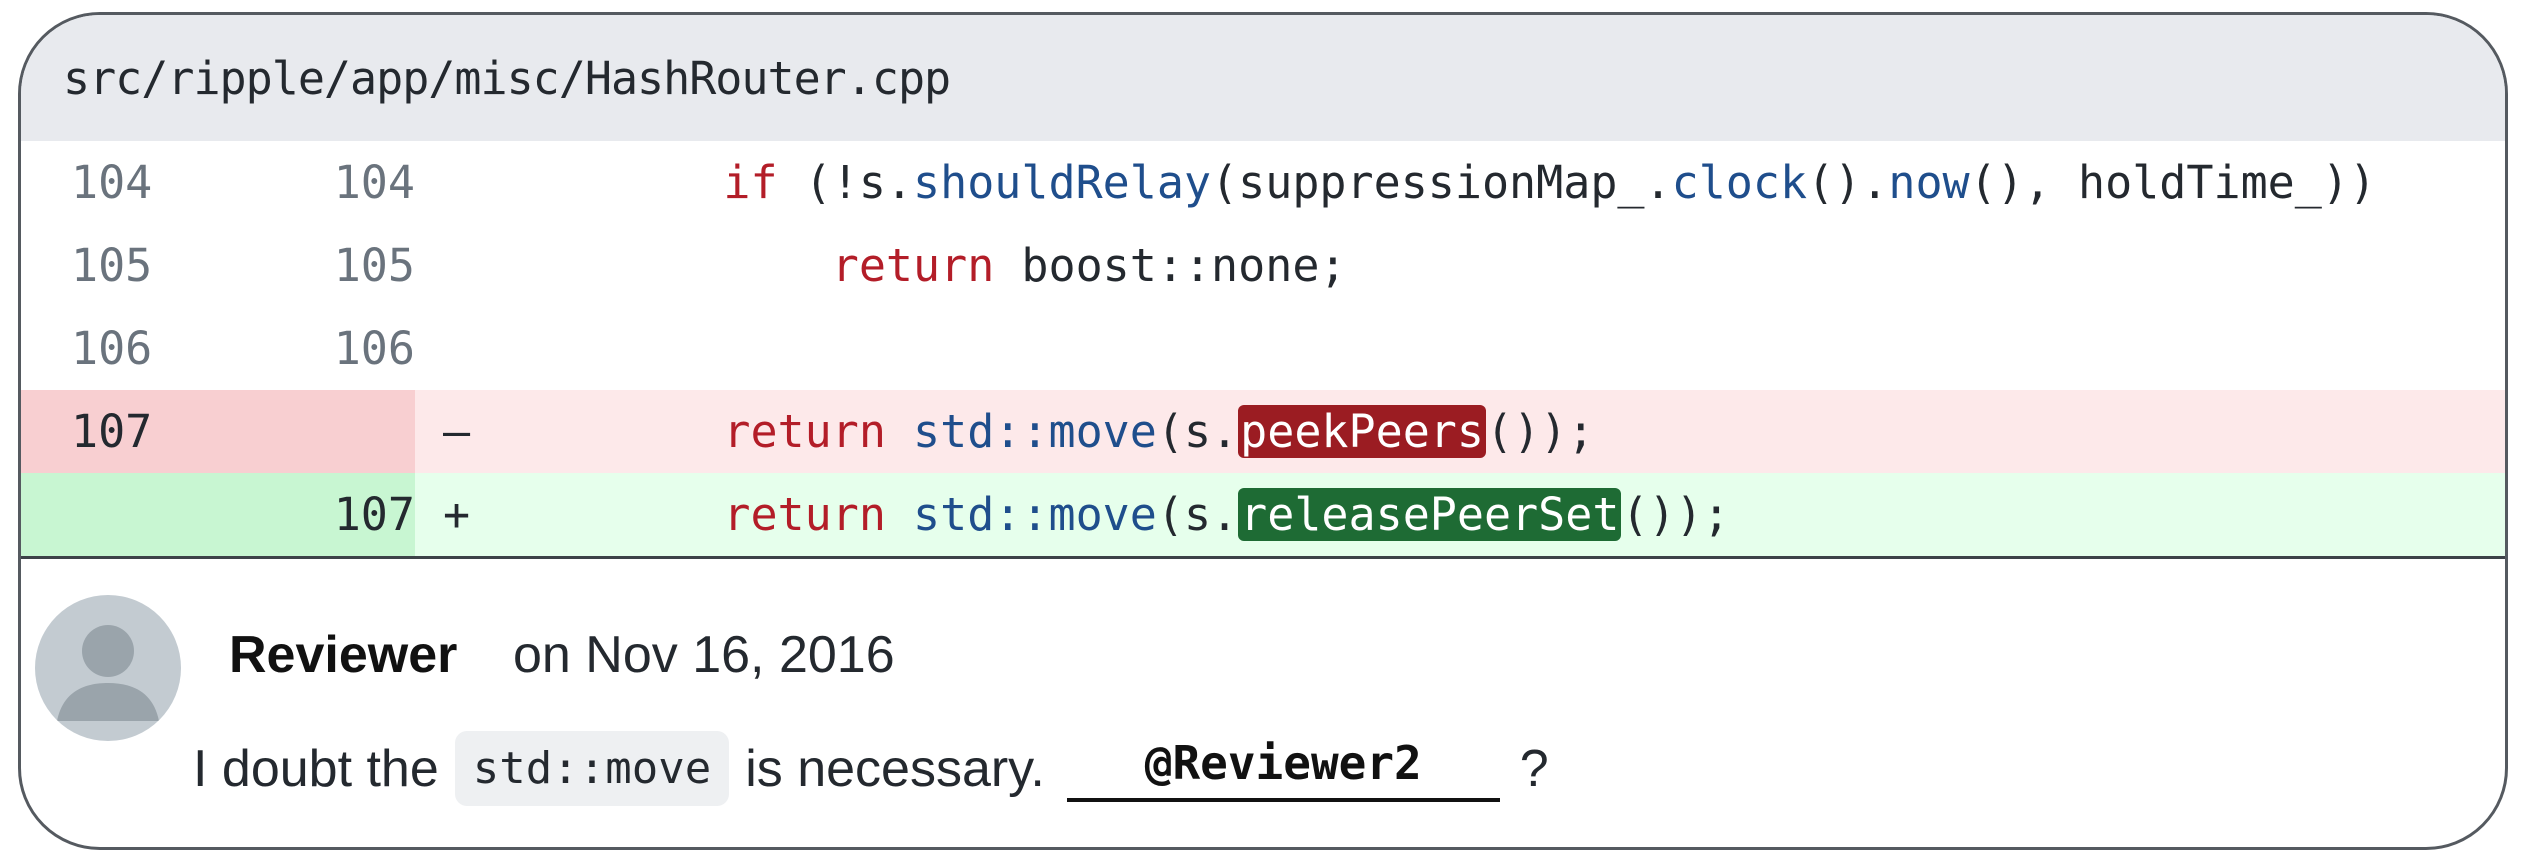  I want to click on diff-row-105: 105 105 return boost::none;, so click(1263, 265).